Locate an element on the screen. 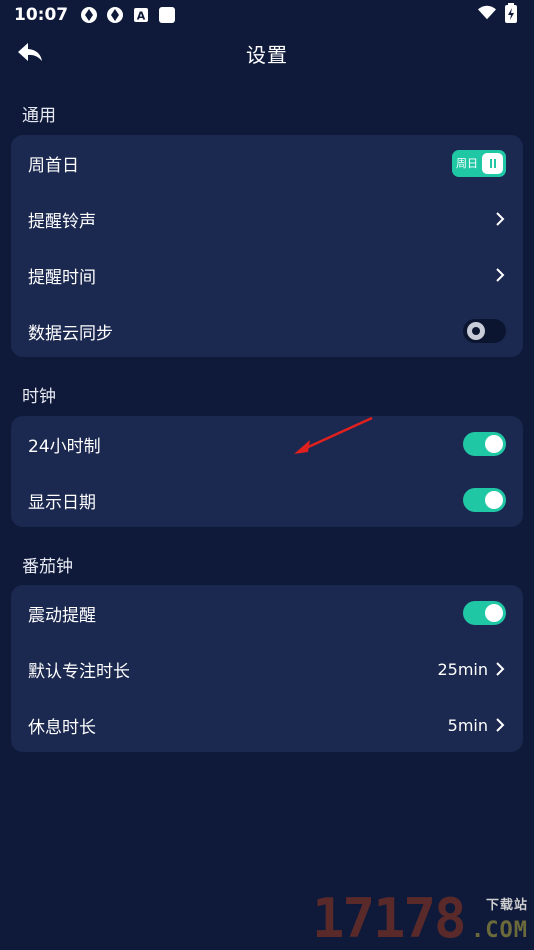 This screenshot has height=950, width=534. cloud-sync-toggle is located at coordinates (484, 331).